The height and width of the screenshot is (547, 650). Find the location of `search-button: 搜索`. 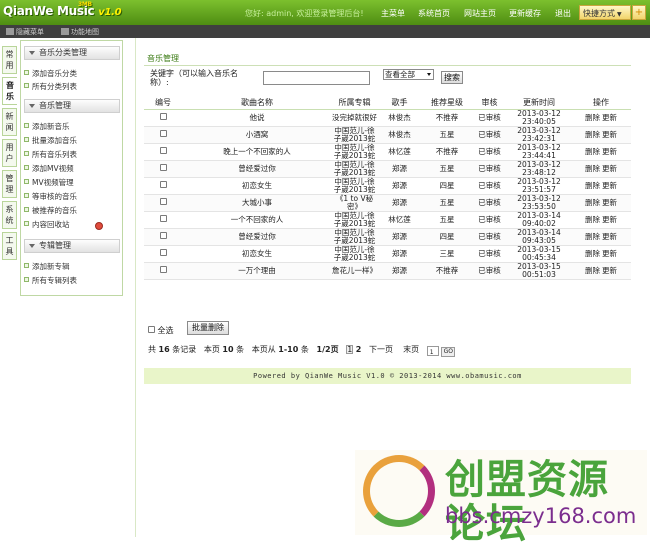

search-button: 搜索 is located at coordinates (452, 77).